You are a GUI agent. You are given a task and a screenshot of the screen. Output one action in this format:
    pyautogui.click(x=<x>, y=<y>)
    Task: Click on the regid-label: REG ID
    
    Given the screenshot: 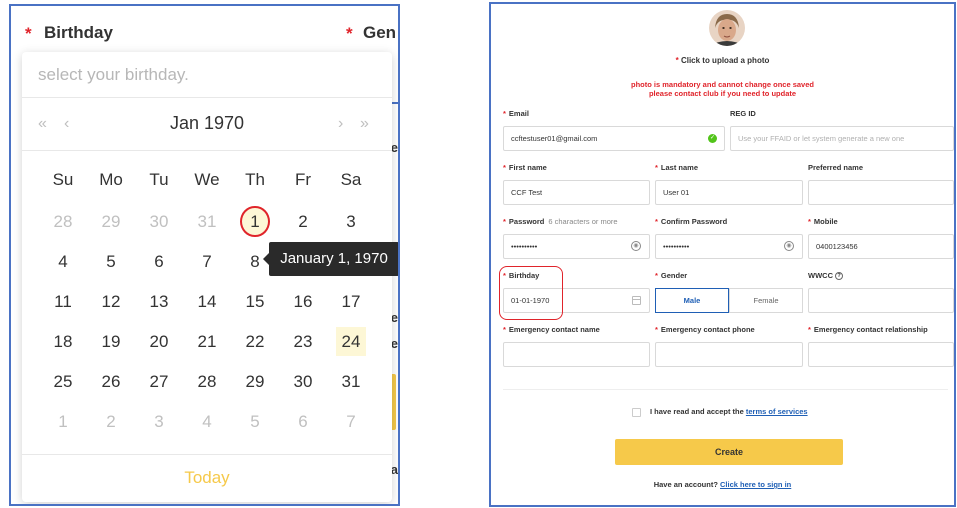 What is the action you would take?
    pyautogui.click(x=743, y=113)
    